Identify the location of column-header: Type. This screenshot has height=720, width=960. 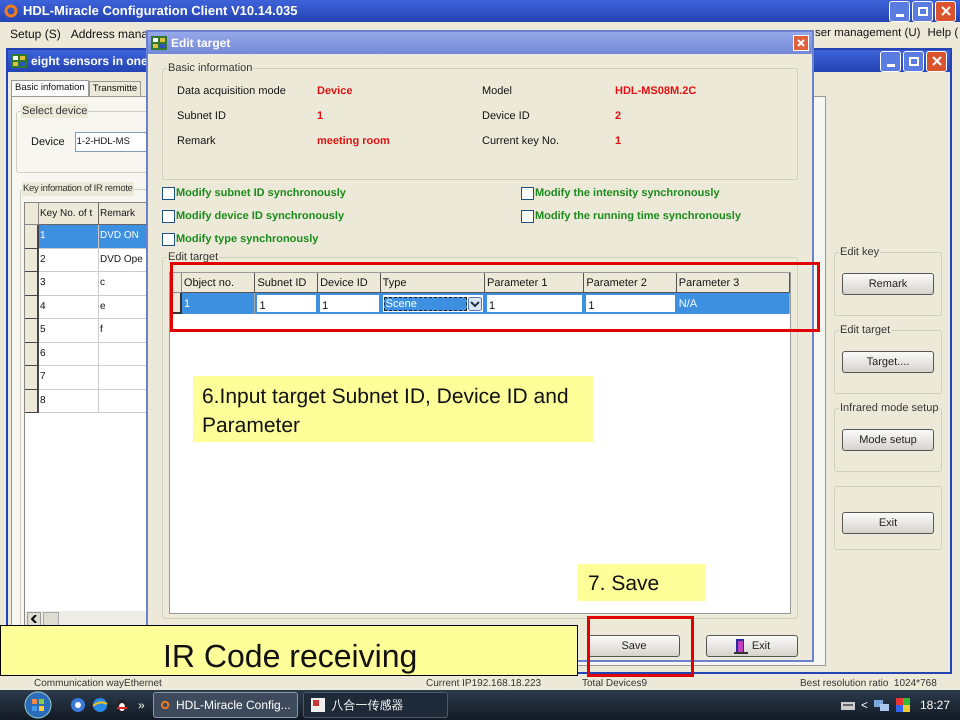
(432, 283).